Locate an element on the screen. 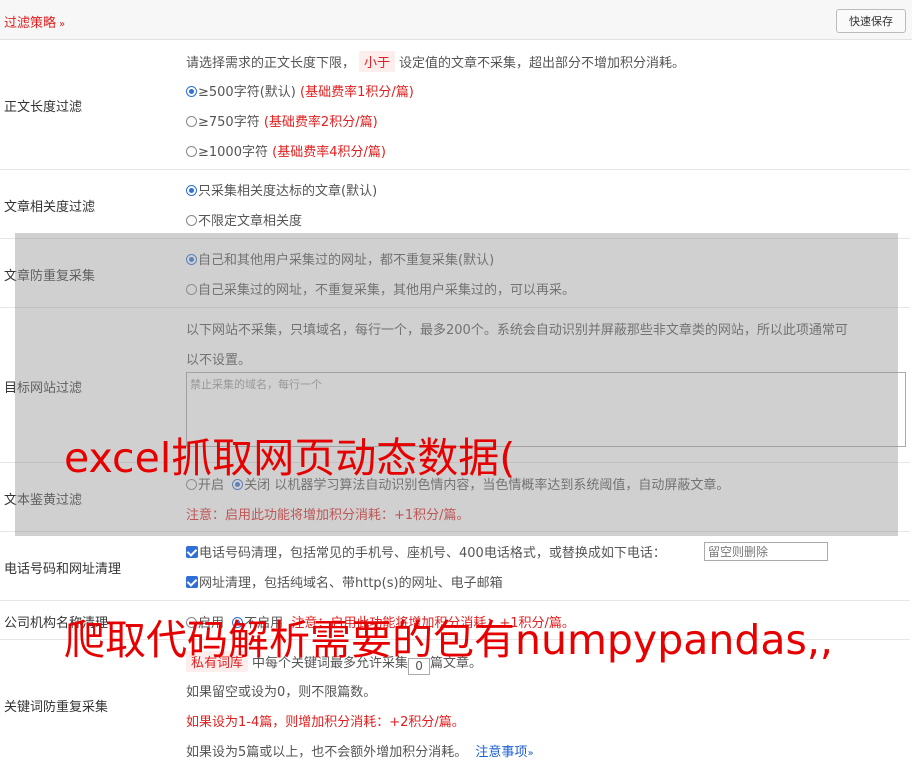 This screenshot has height=768, width=912. notes-link-label: 注意事项 is located at coordinates (501, 752).